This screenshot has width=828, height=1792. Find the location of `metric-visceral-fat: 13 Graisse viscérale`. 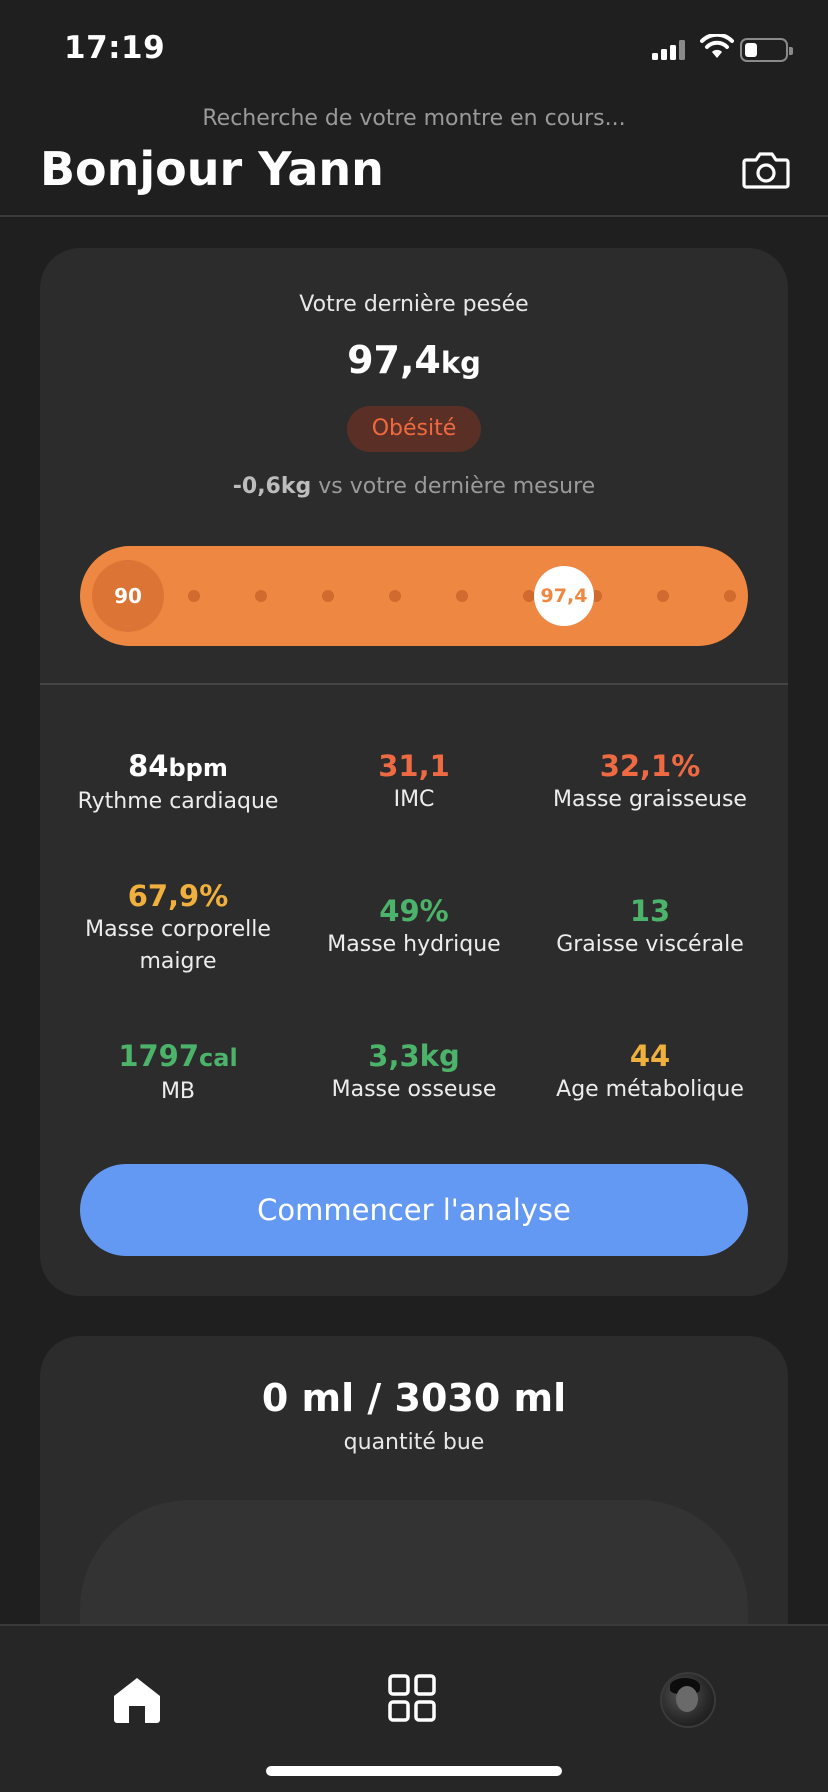

metric-visceral-fat: 13 Graisse viscérale is located at coordinates (650, 927).